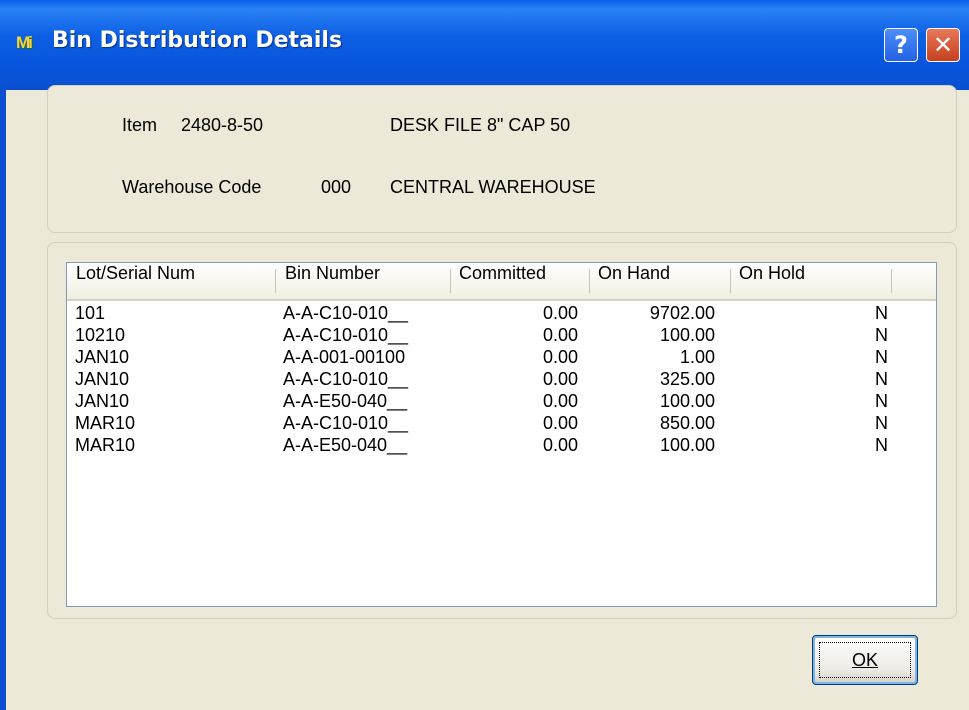  What do you see at coordinates (519, 281) in the screenshot?
I see `column-header-committed: Committed` at bounding box center [519, 281].